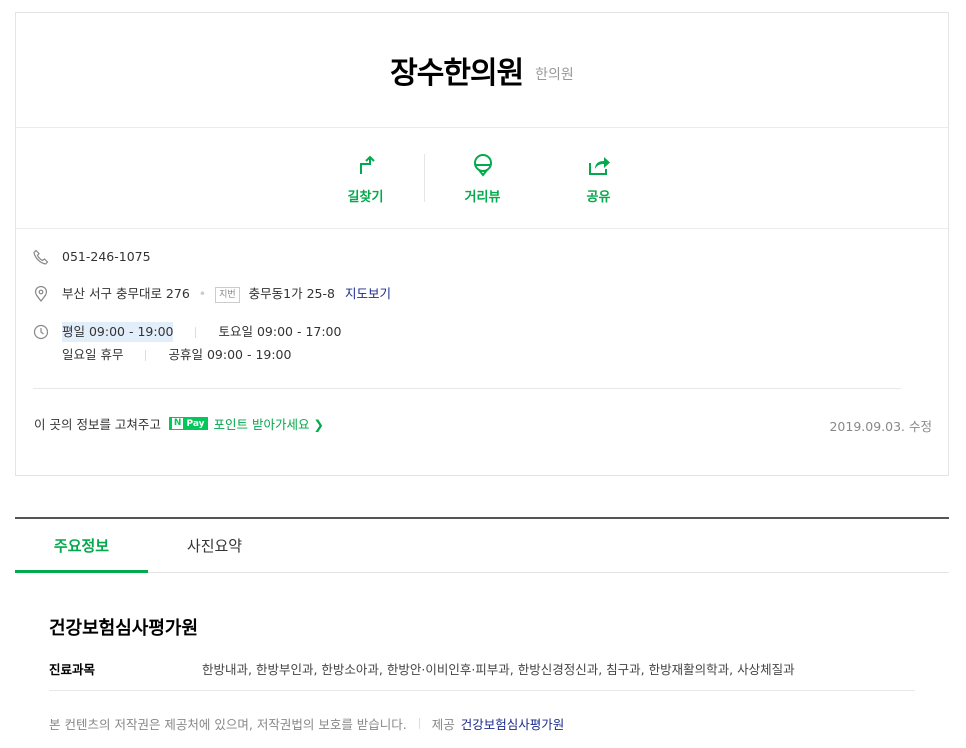 This screenshot has height=748, width=966. I want to click on npay-label: Pay, so click(195, 423).